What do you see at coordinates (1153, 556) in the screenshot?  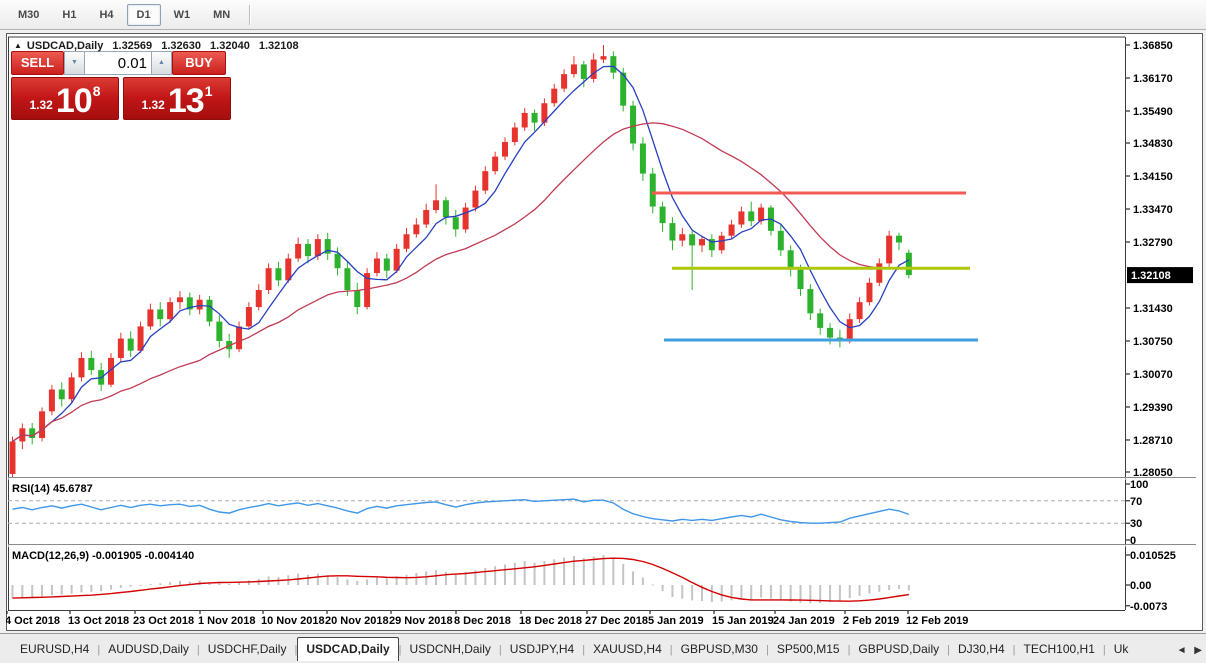 I see `macd-axis-label: 0.010525` at bounding box center [1153, 556].